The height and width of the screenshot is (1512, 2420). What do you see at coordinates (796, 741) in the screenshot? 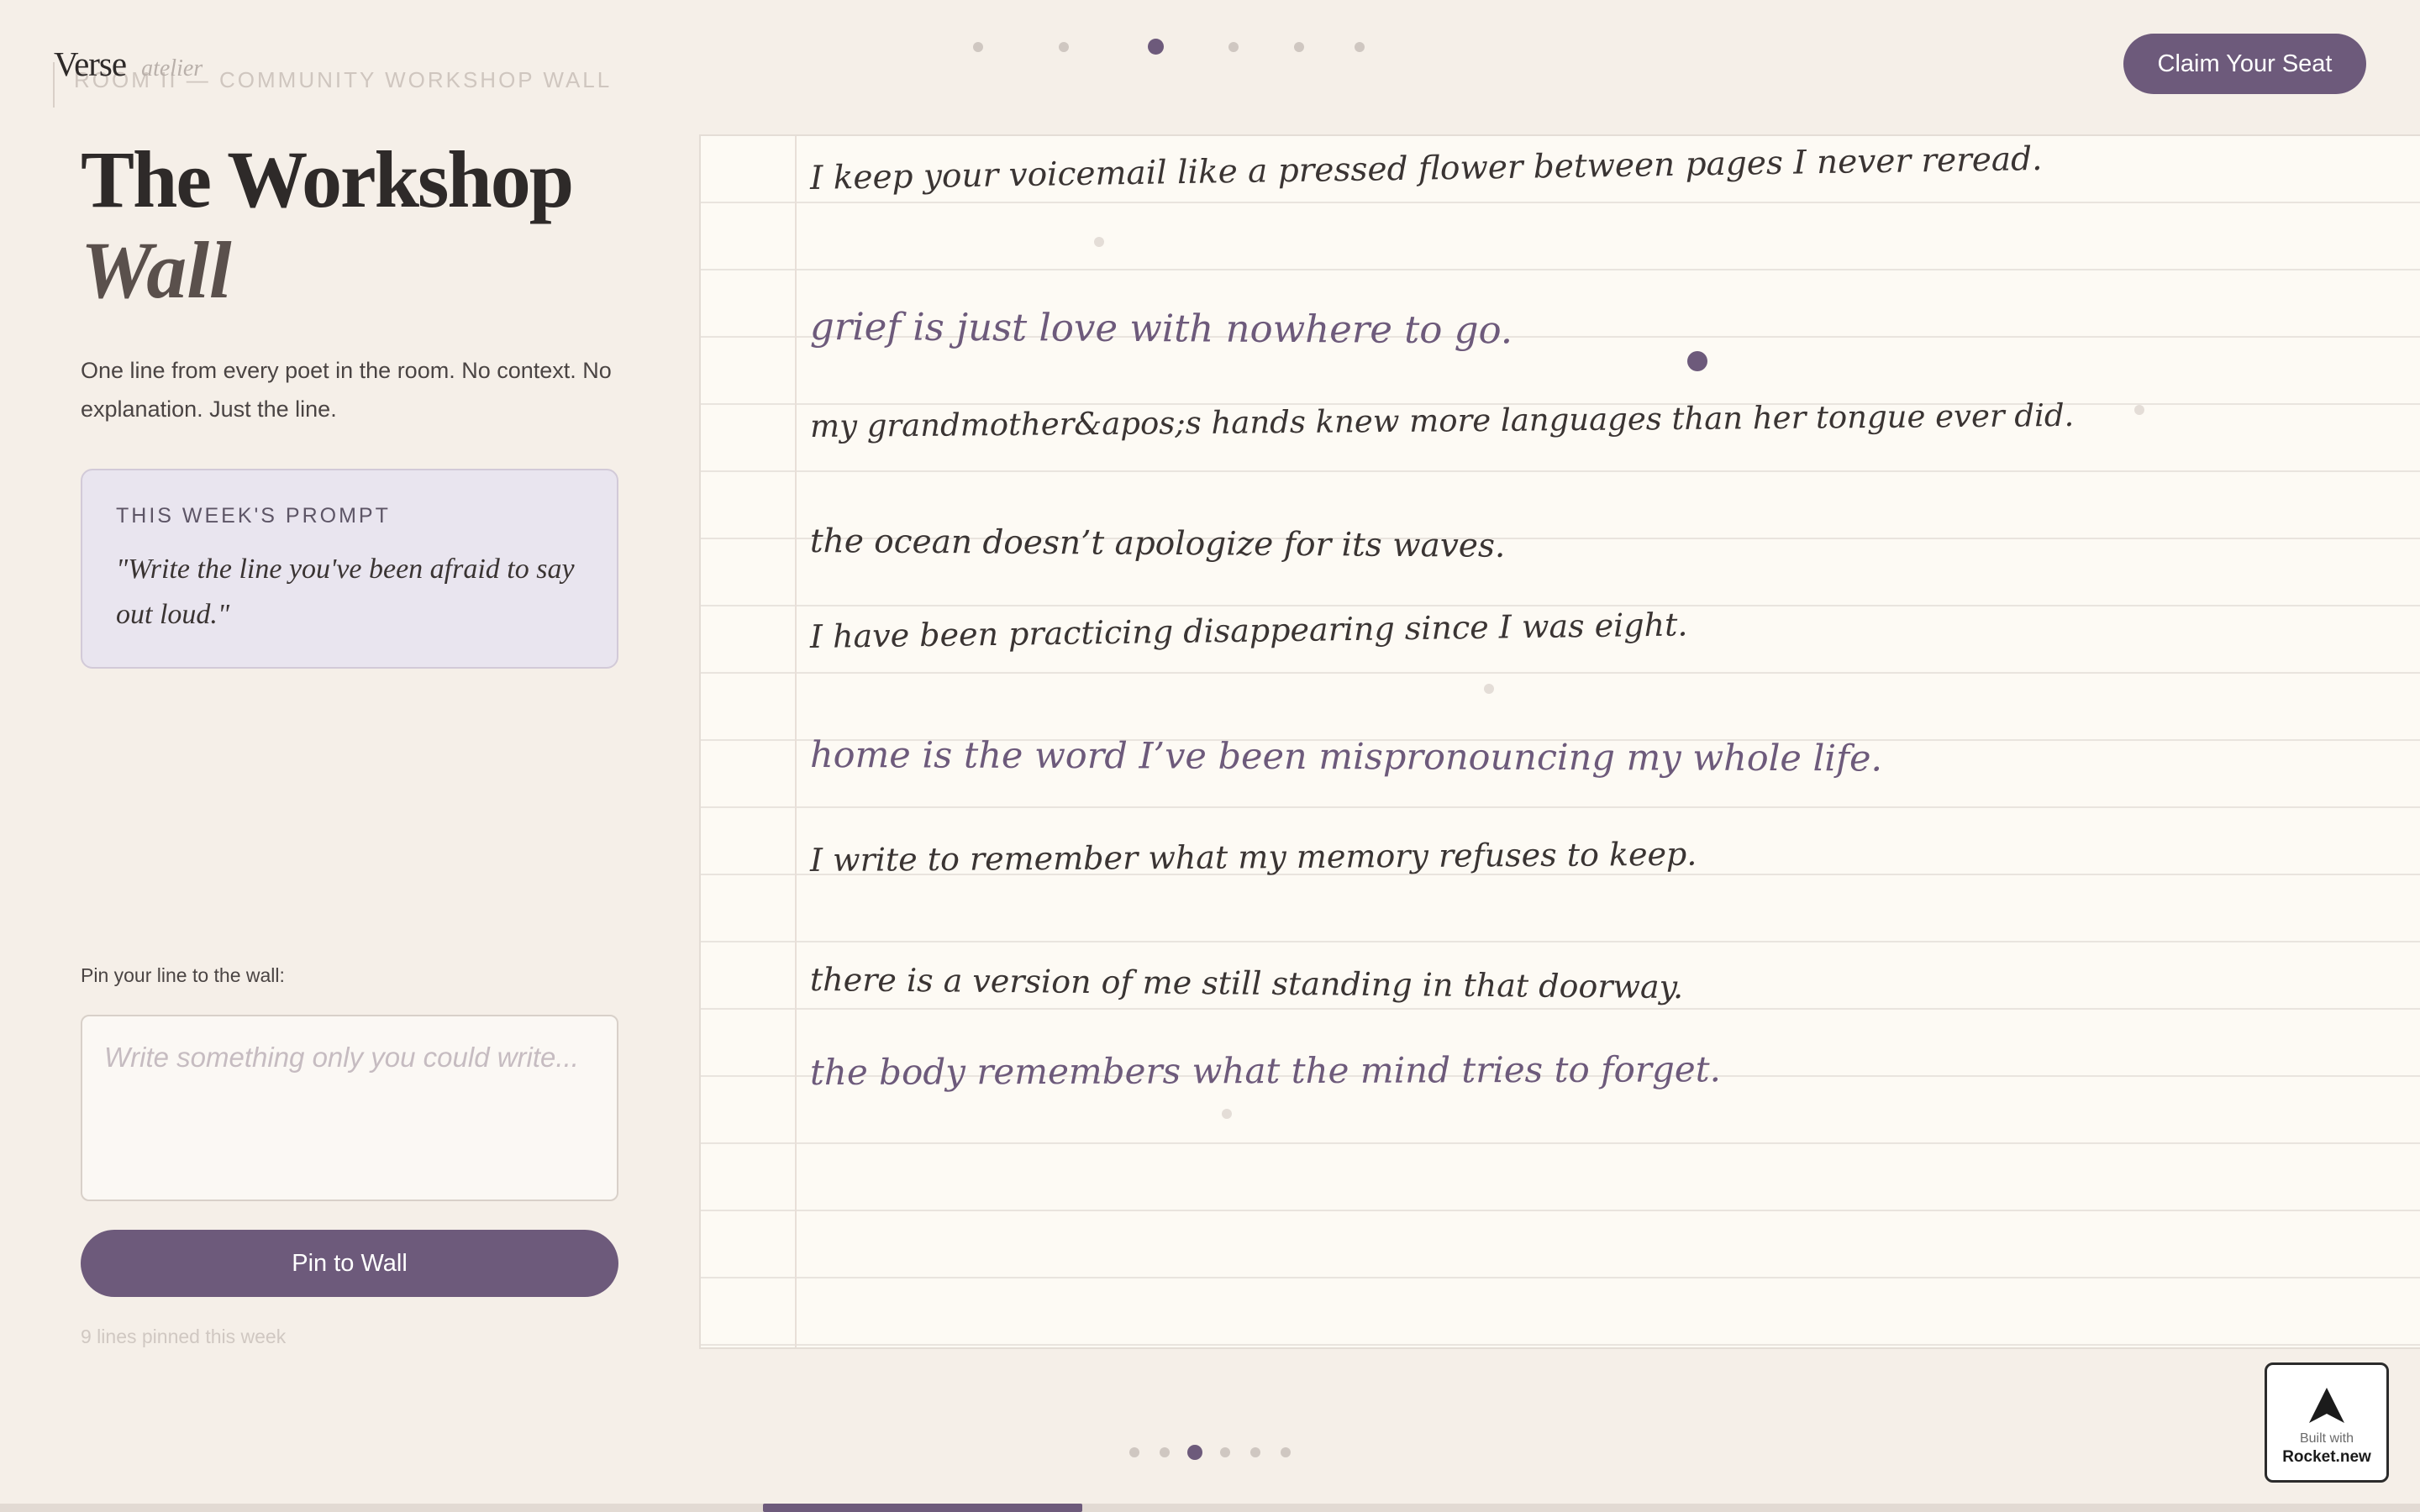
I see `wall-margin-line` at bounding box center [796, 741].